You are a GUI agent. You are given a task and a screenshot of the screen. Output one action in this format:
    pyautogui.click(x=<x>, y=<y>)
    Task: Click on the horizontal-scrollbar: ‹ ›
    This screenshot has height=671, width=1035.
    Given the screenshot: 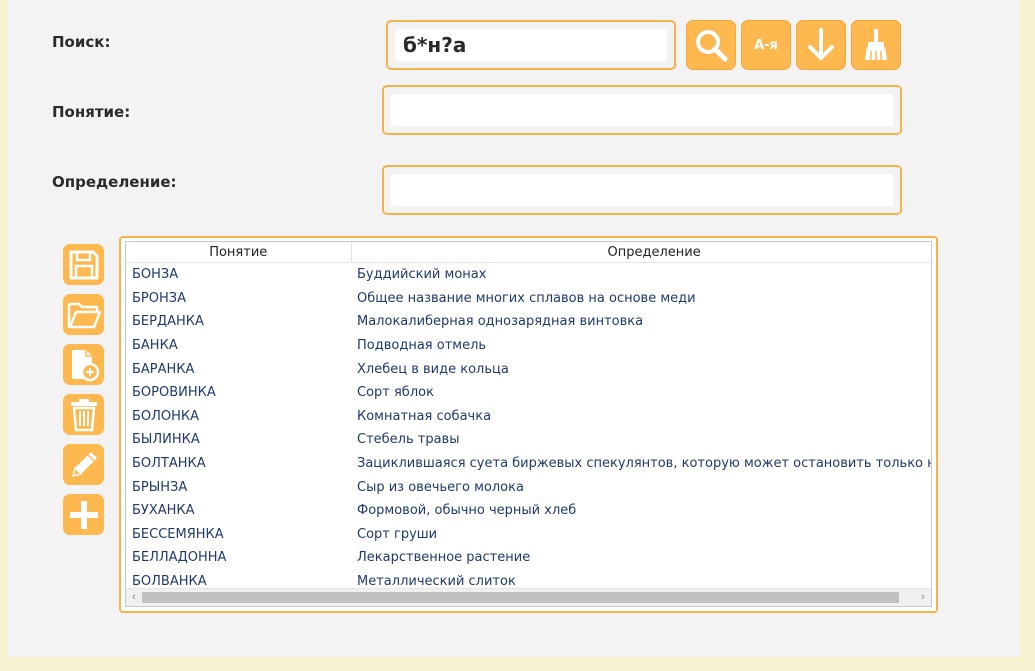 What is the action you would take?
    pyautogui.click(x=528, y=597)
    